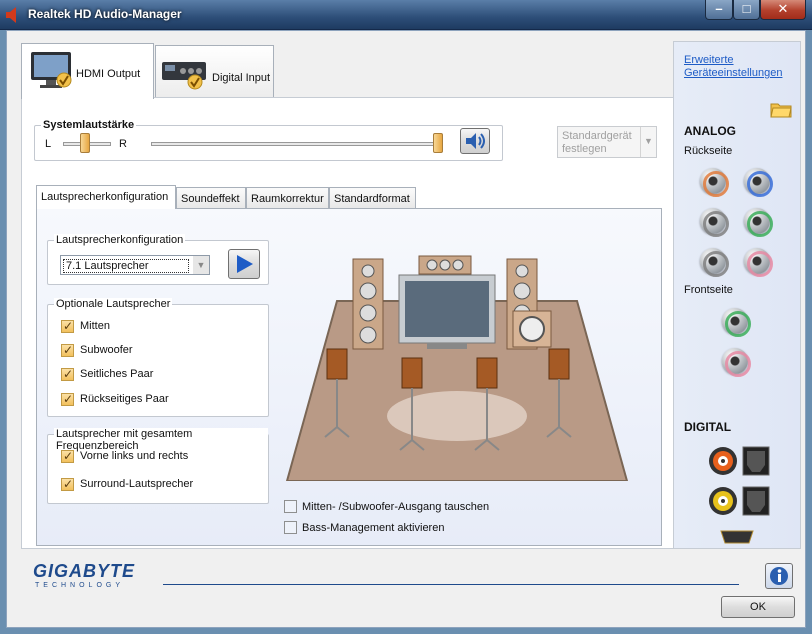  I want to click on play-button, so click(244, 264).